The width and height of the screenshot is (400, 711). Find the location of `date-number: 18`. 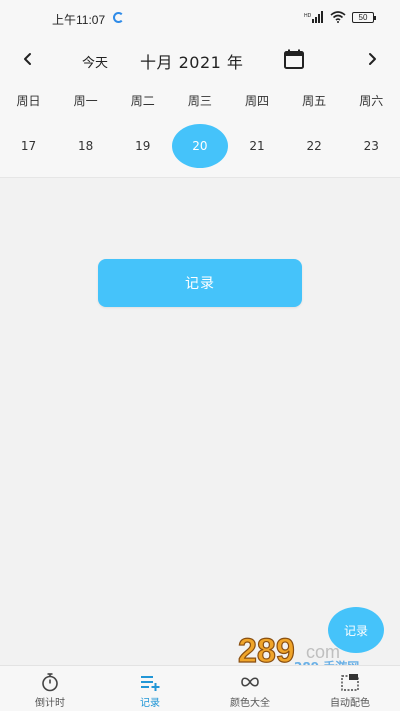

date-number: 18 is located at coordinates (86, 146).